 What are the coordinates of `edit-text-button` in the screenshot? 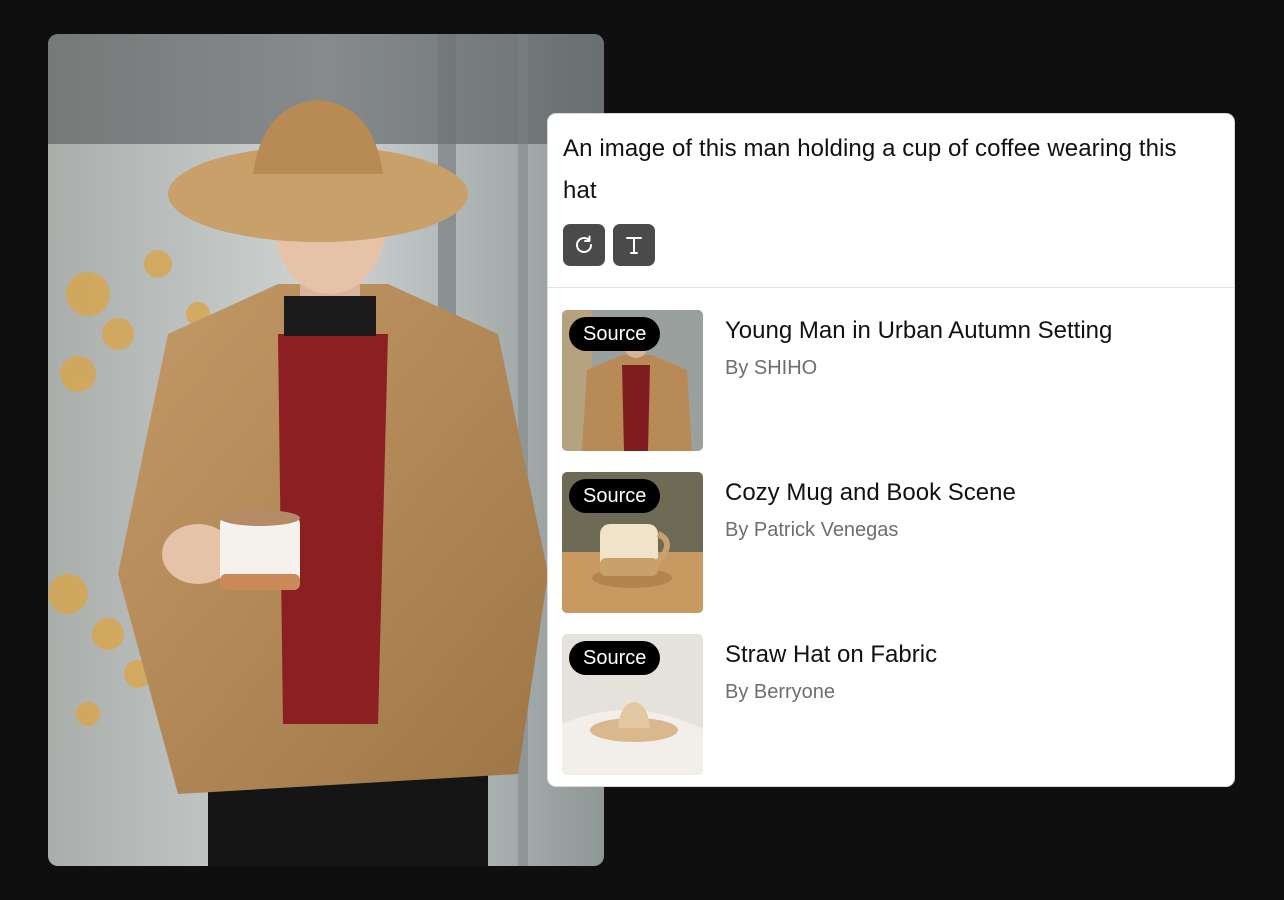 It's located at (634, 245).